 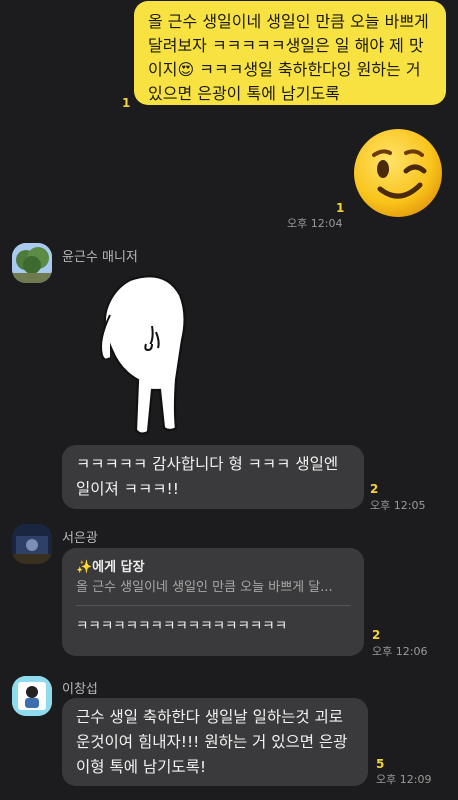 I want to click on message-text: ㅋㅋㅋㅋㅋㅋㅋㅋㅋㅋㅋㅋㅋㅋㅋㅋㅋ, so click(x=182, y=626).